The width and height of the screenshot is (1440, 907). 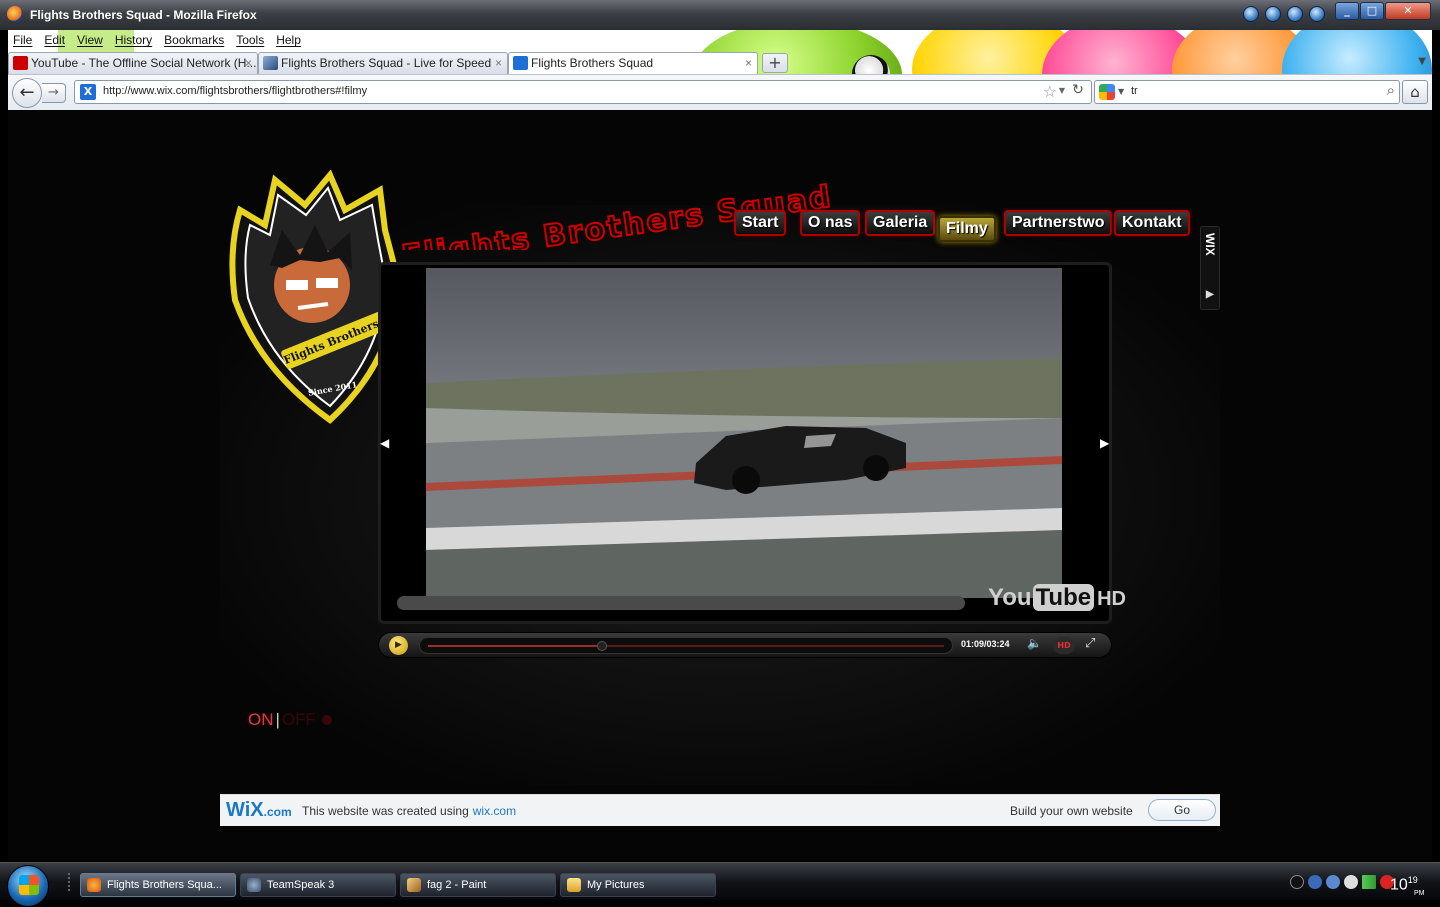 I want to click on site-identity-icon: X, so click(x=88, y=92).